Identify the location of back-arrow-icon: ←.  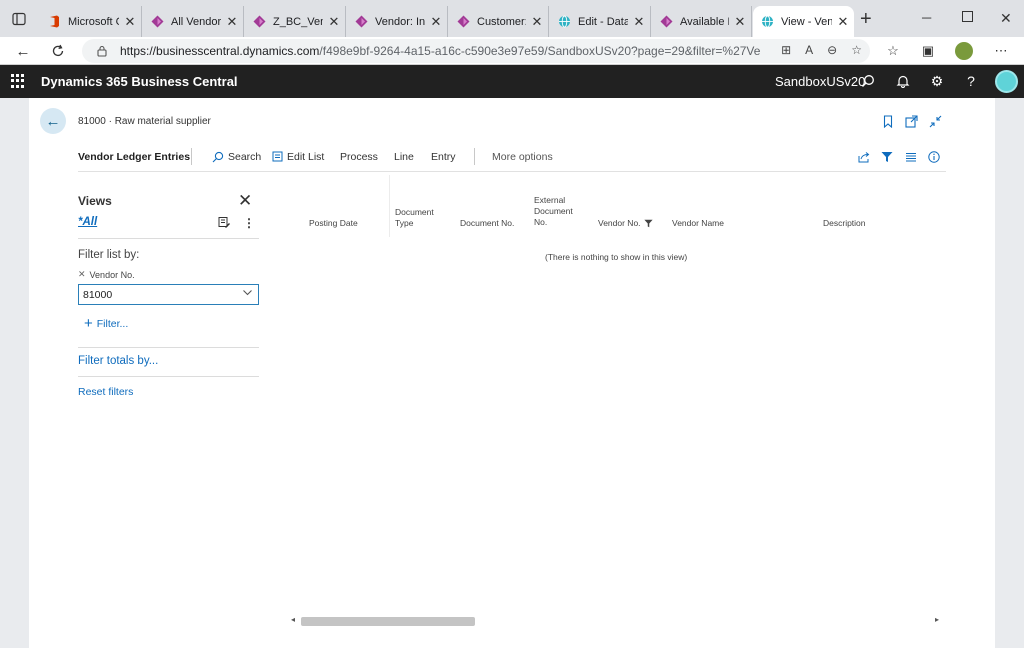
(23, 51).